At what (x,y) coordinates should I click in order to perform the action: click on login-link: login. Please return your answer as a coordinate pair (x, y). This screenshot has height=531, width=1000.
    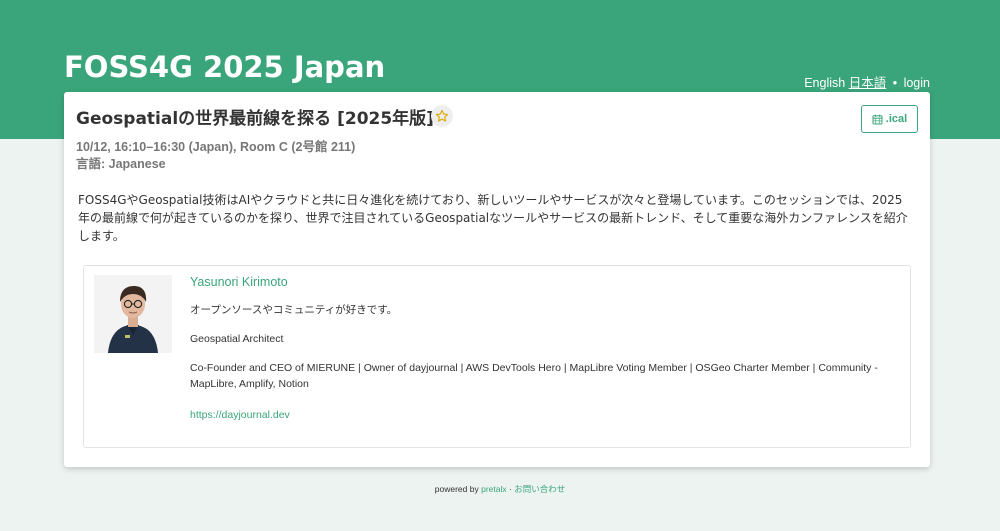
    Looking at the image, I should click on (917, 83).